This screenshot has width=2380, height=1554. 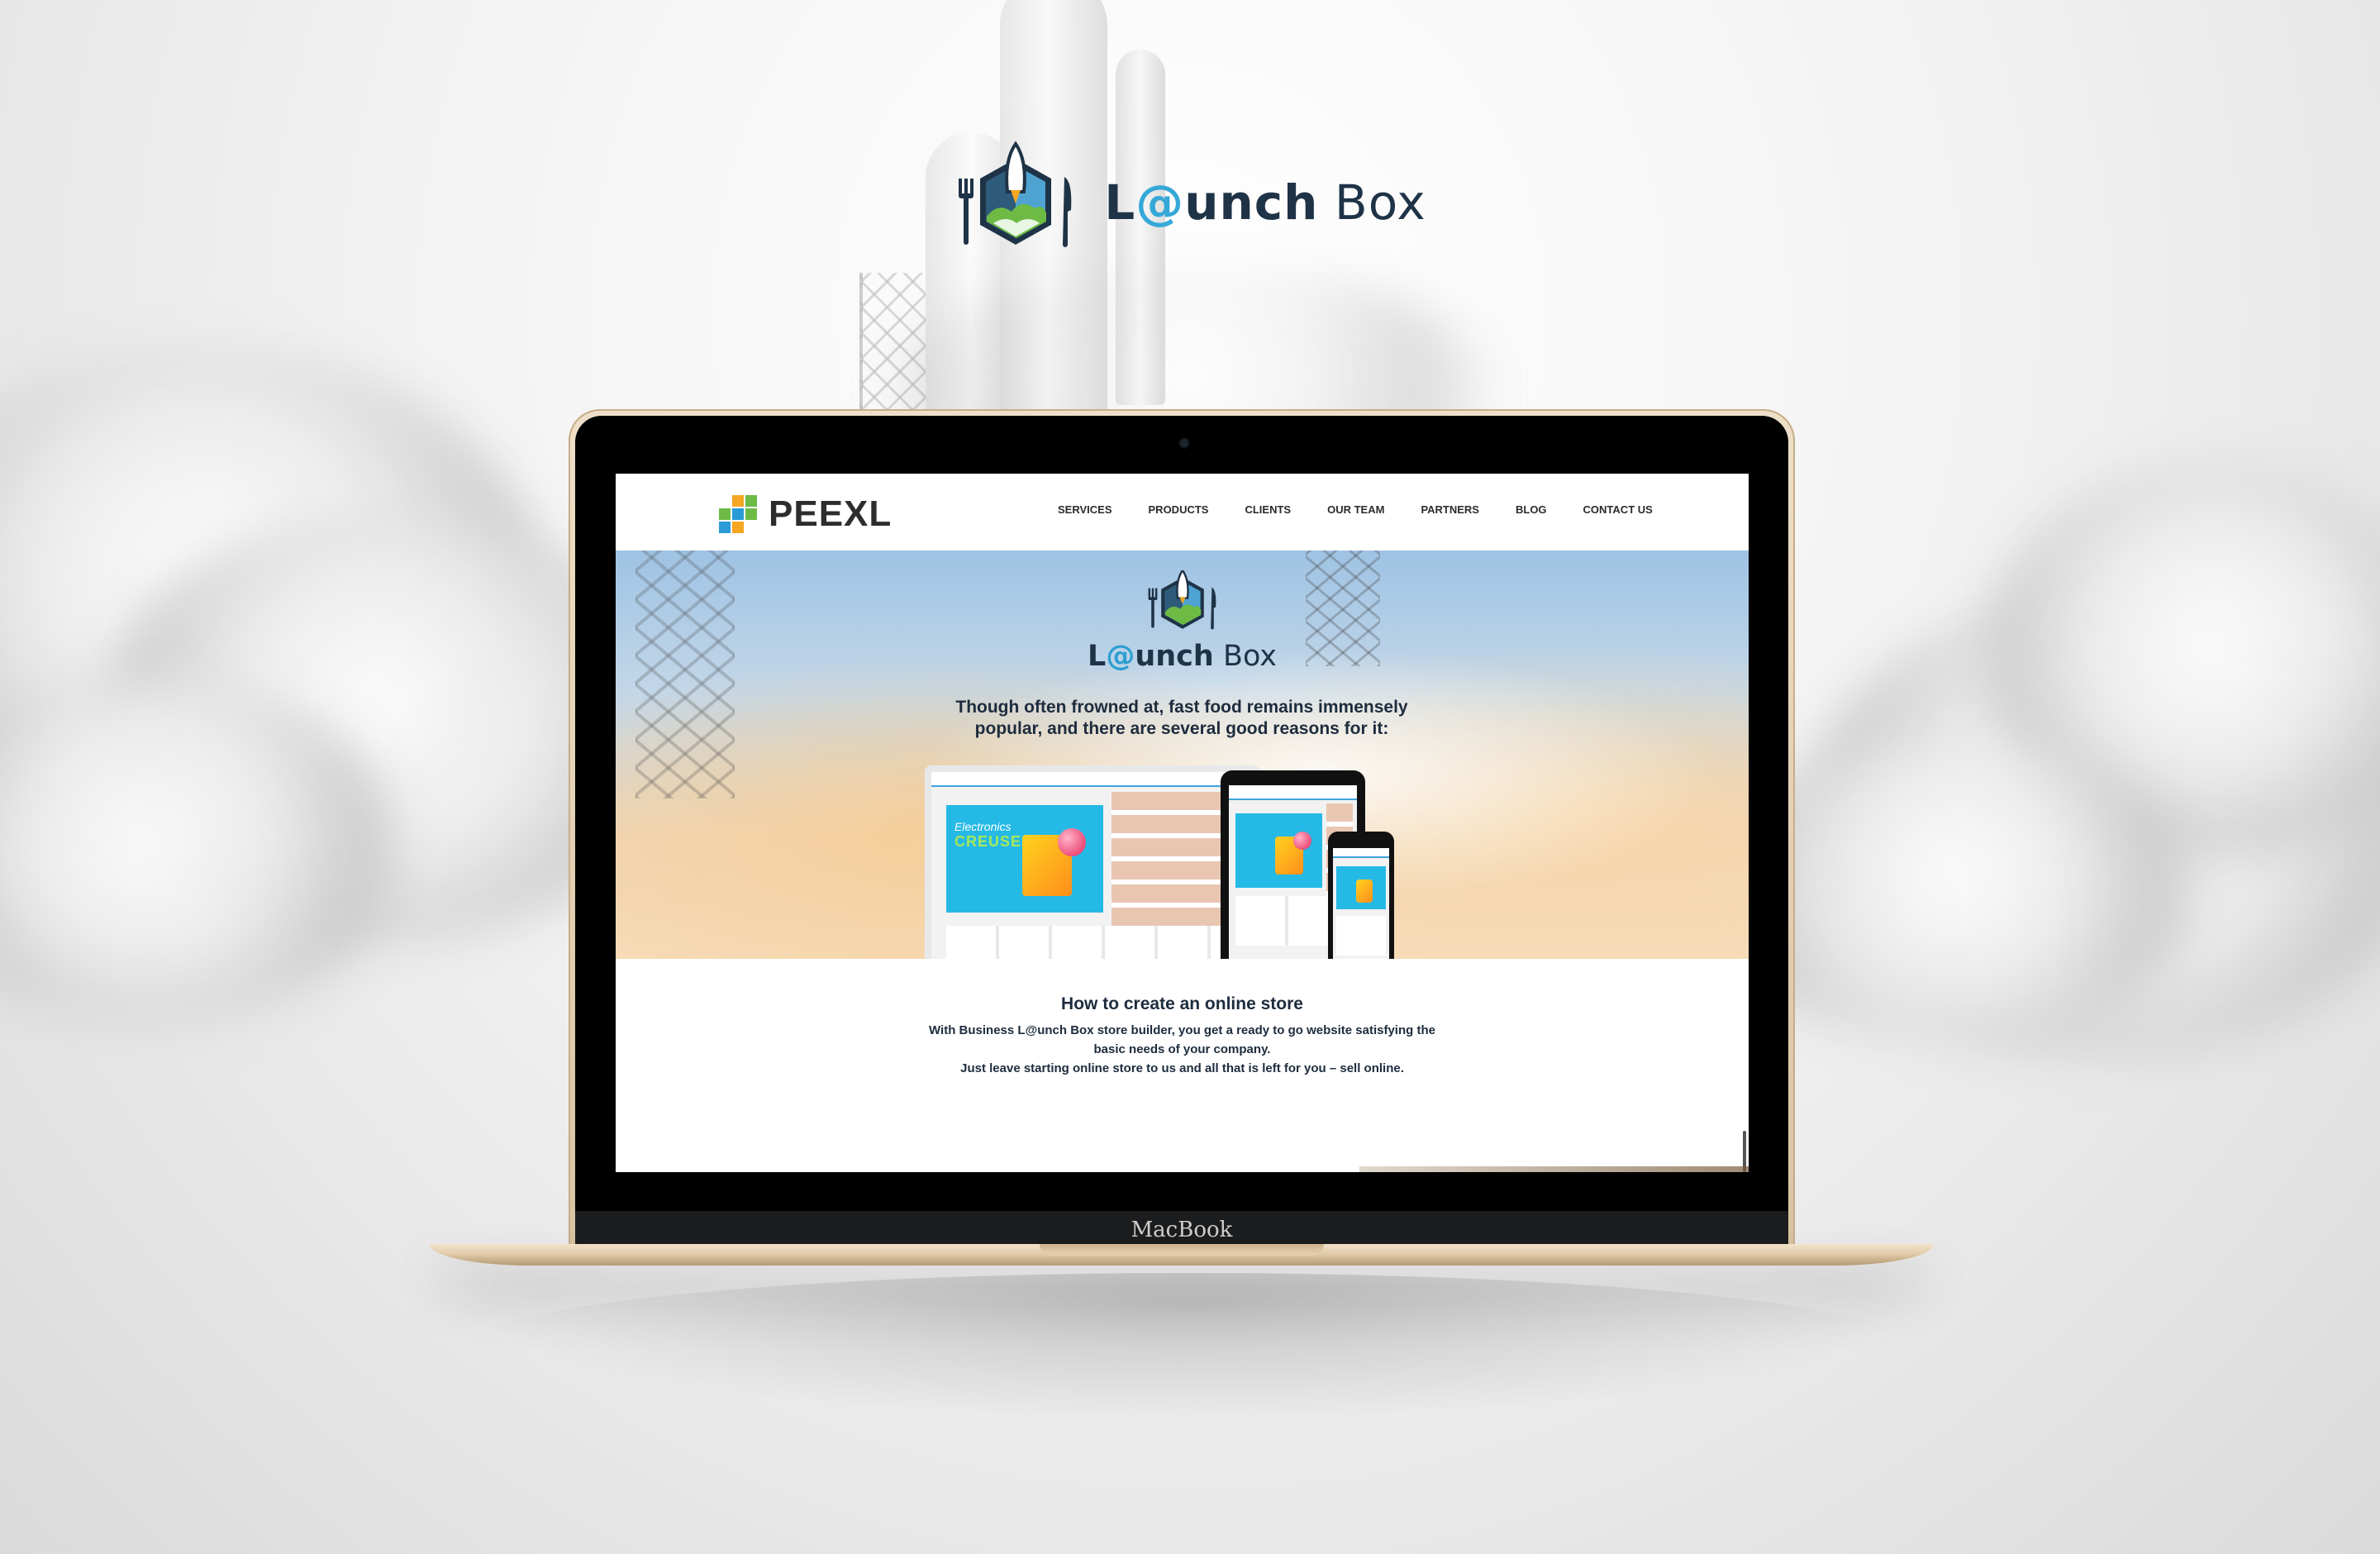 I want to click on brand-name-prefix: L, so click(x=1120, y=202).